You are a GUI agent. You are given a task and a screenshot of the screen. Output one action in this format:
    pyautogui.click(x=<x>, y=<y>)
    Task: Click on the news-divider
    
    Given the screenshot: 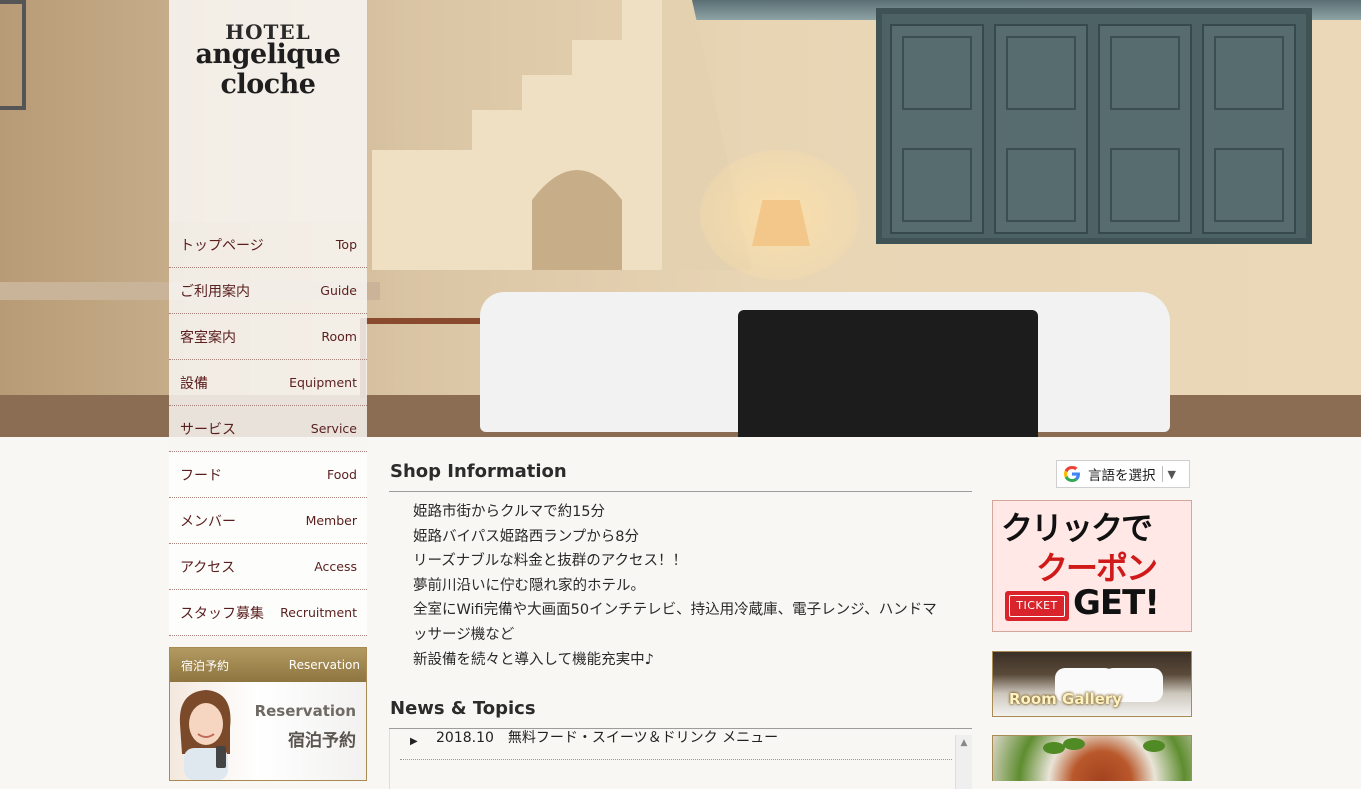 What is the action you would take?
    pyautogui.click(x=676, y=760)
    